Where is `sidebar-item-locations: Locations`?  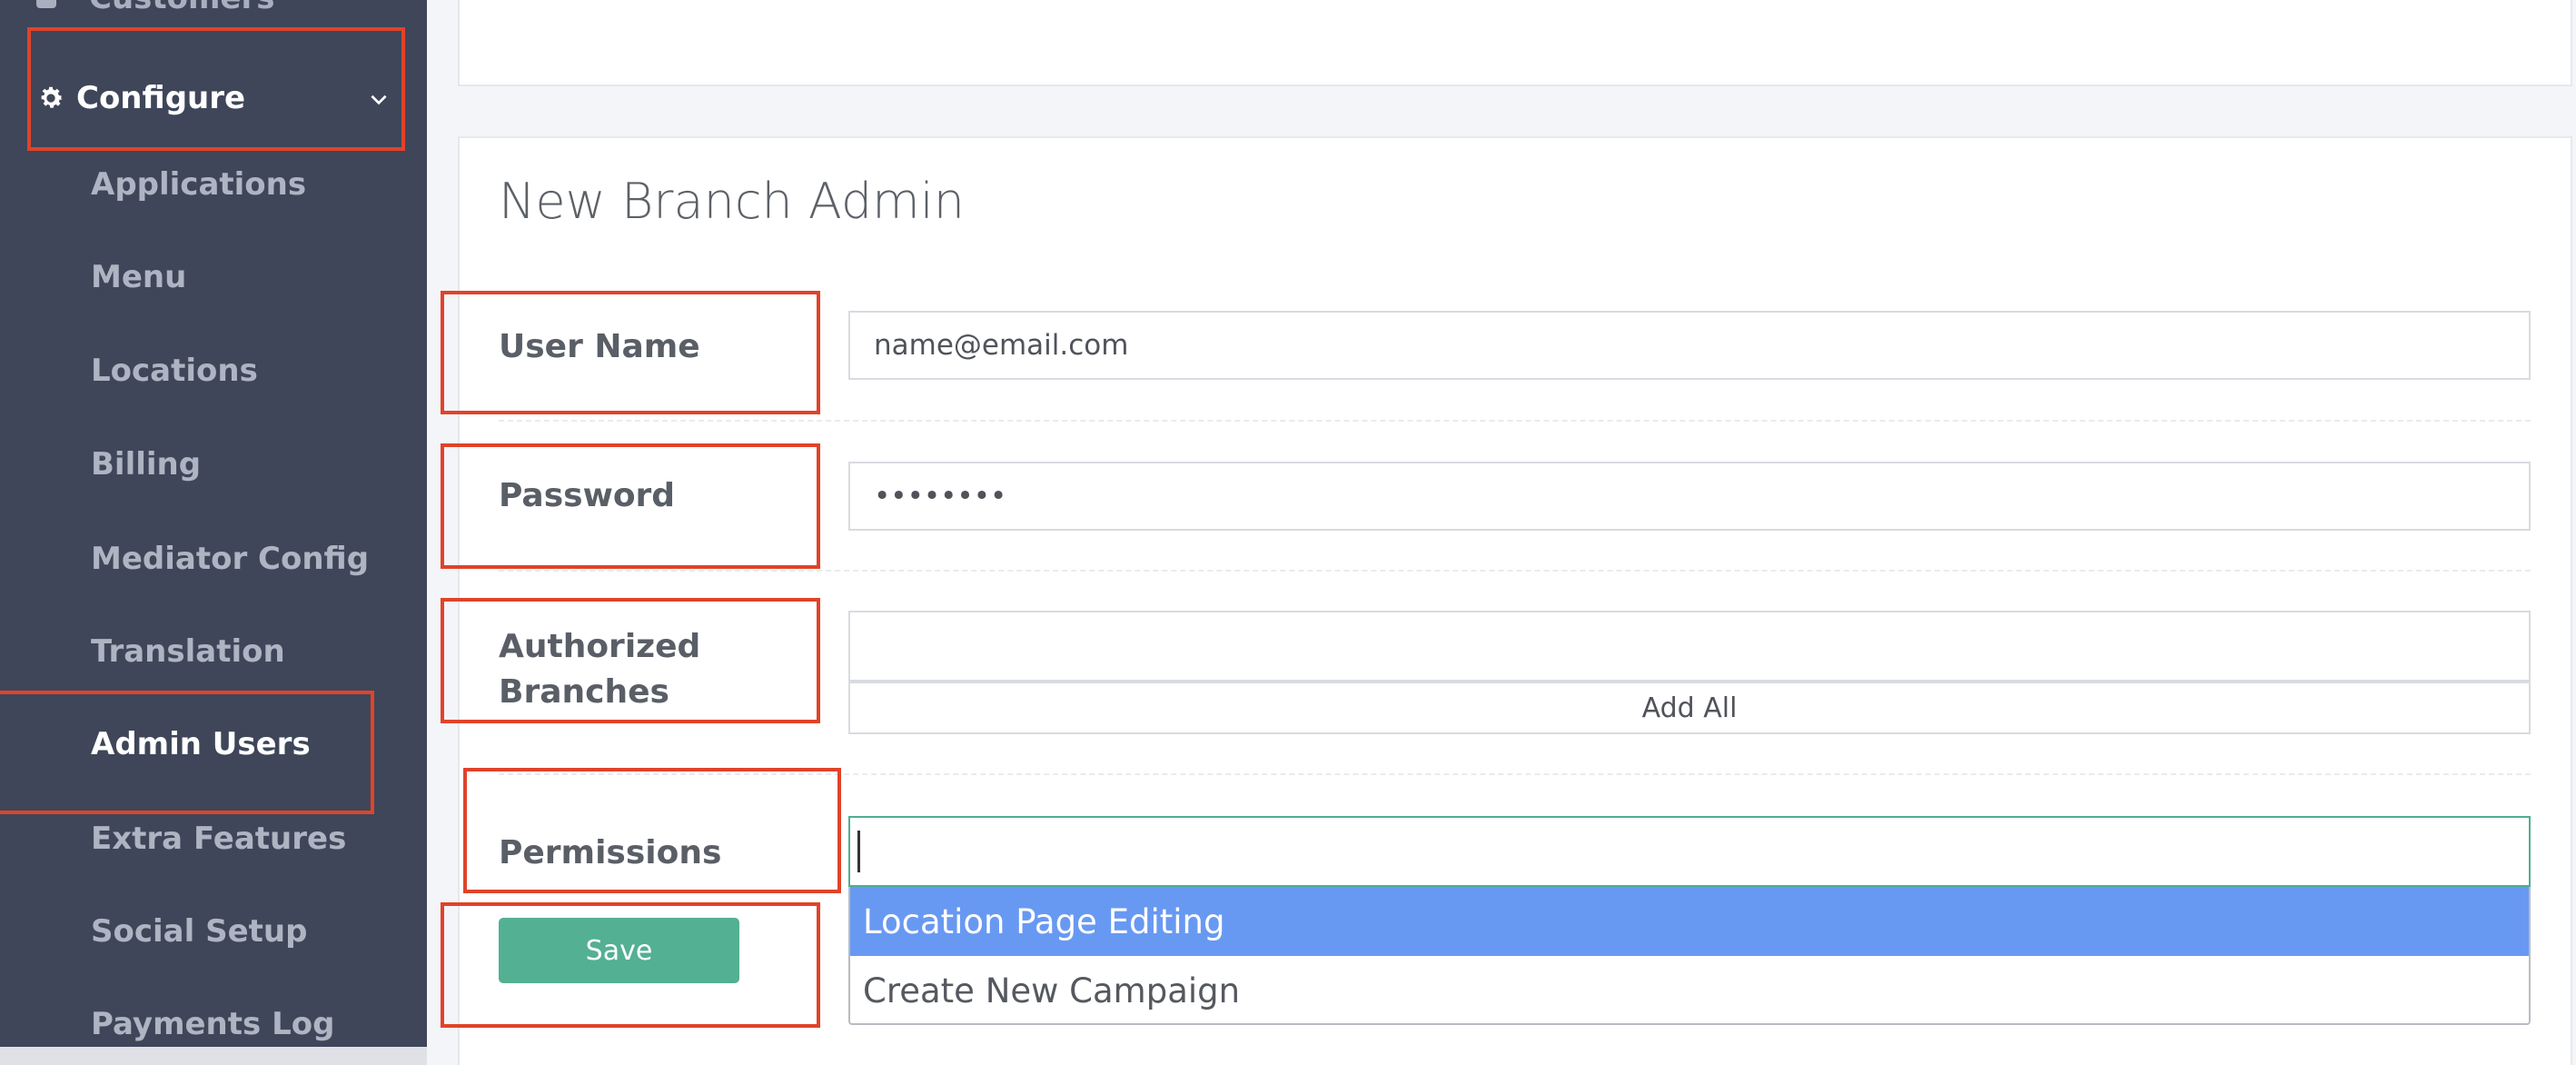
sidebar-item-locations: Locations is located at coordinates (174, 370).